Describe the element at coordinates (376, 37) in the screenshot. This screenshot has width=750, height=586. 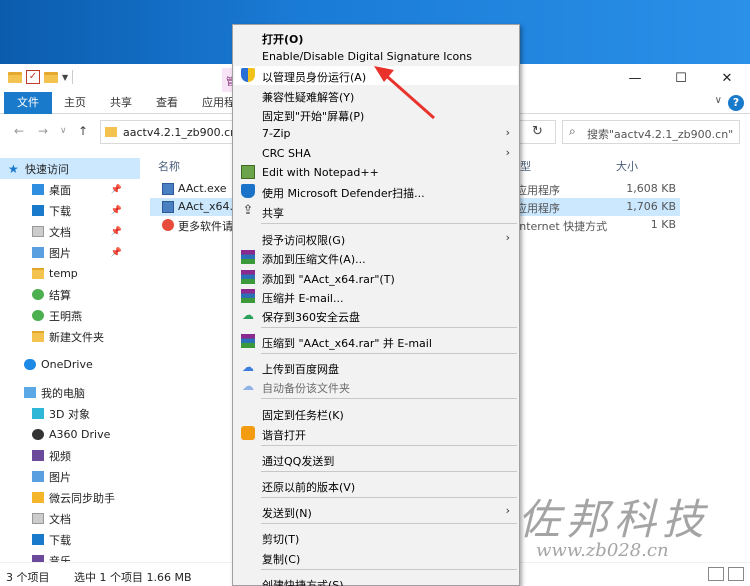
I see `menu-item-open: 打开(O)` at that location.